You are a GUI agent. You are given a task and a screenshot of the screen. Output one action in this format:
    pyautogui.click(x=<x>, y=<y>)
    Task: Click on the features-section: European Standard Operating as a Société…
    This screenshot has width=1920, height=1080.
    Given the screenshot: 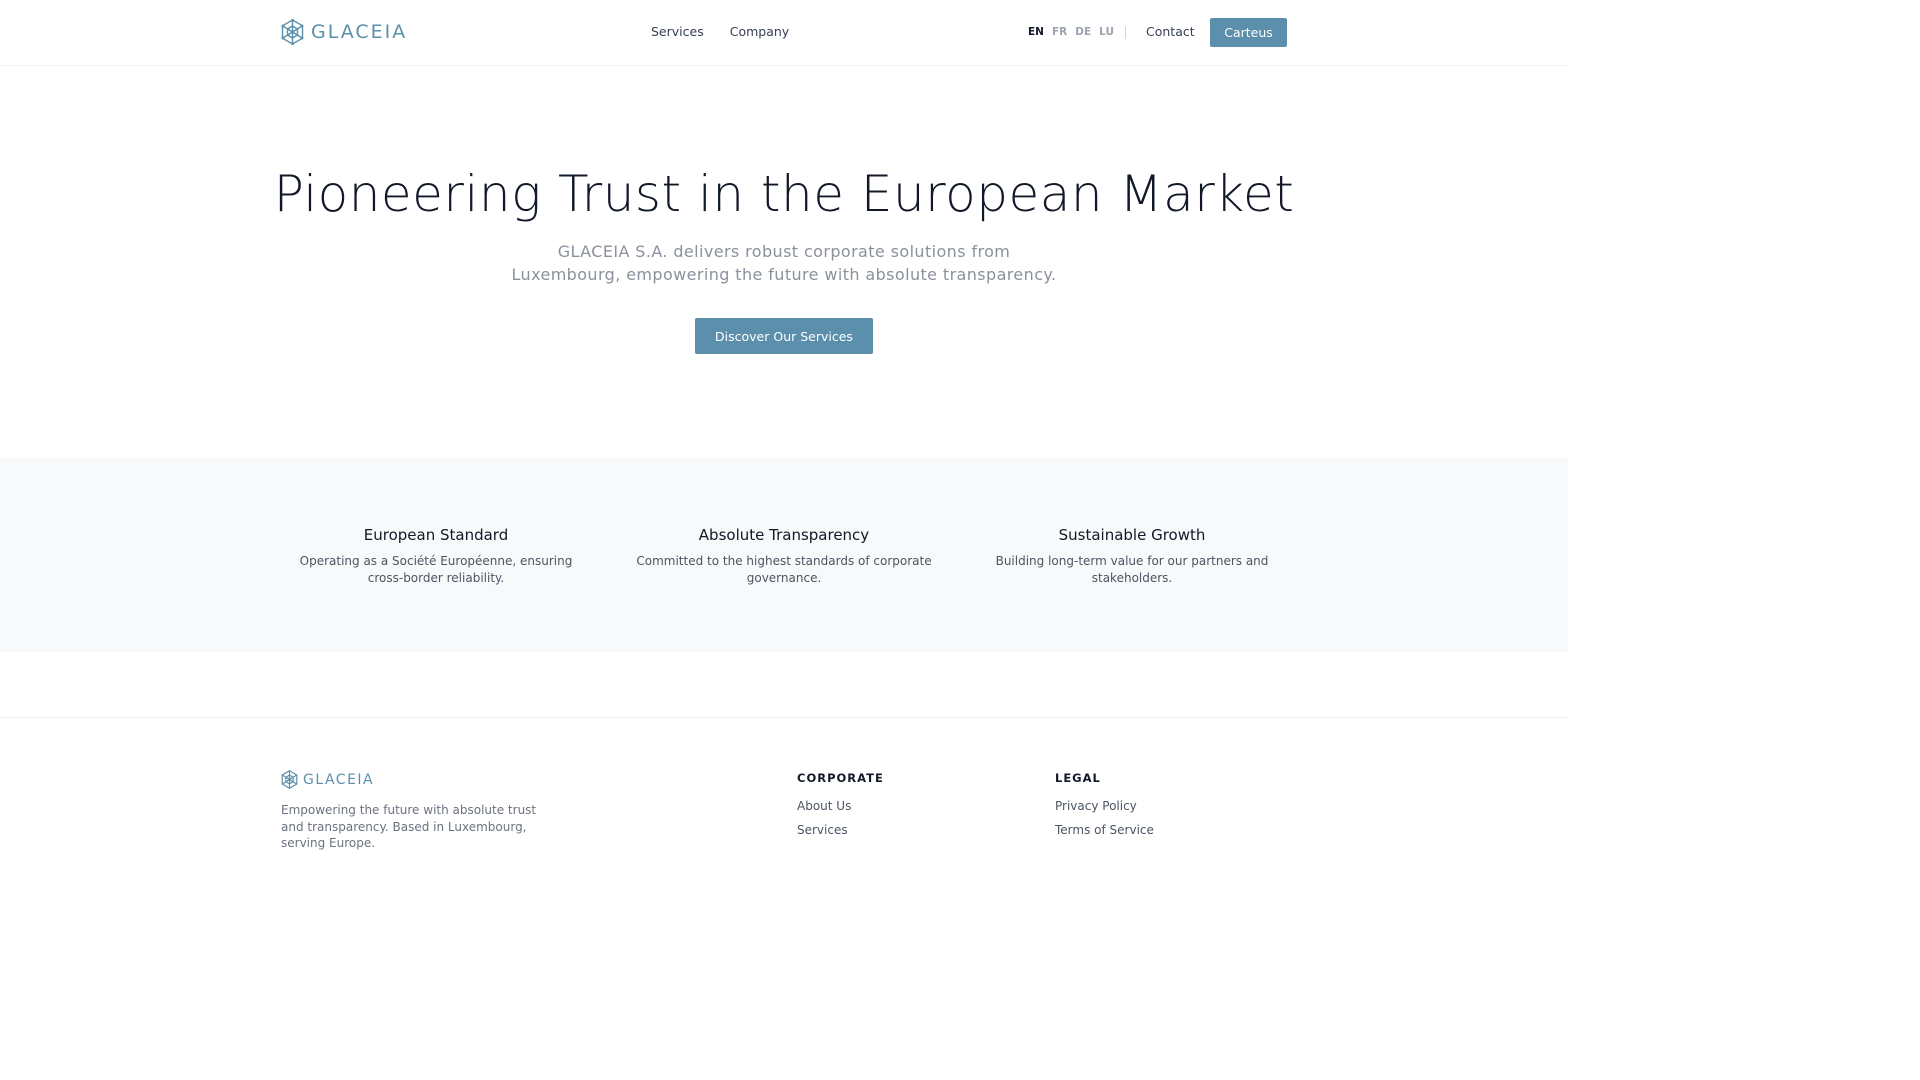 What is the action you would take?
    pyautogui.click(x=784, y=555)
    